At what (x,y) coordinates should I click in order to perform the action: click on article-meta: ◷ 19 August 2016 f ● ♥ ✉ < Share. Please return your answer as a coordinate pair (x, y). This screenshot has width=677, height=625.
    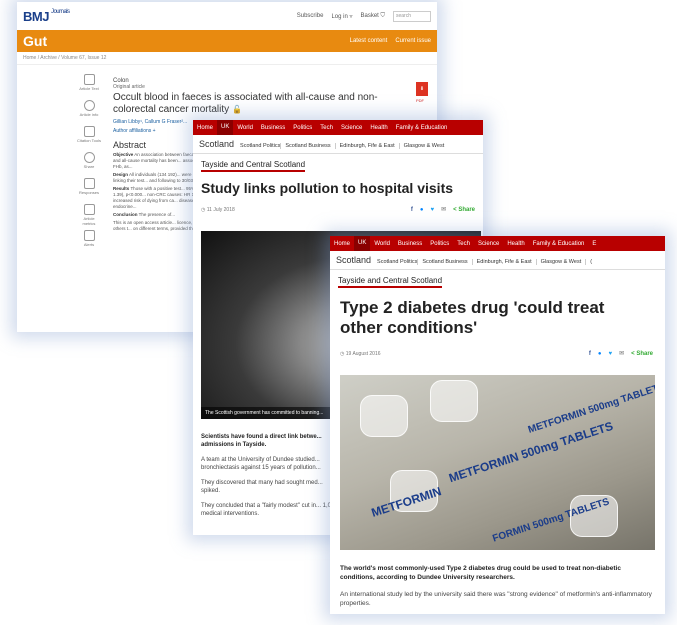
    Looking at the image, I should click on (496, 354).